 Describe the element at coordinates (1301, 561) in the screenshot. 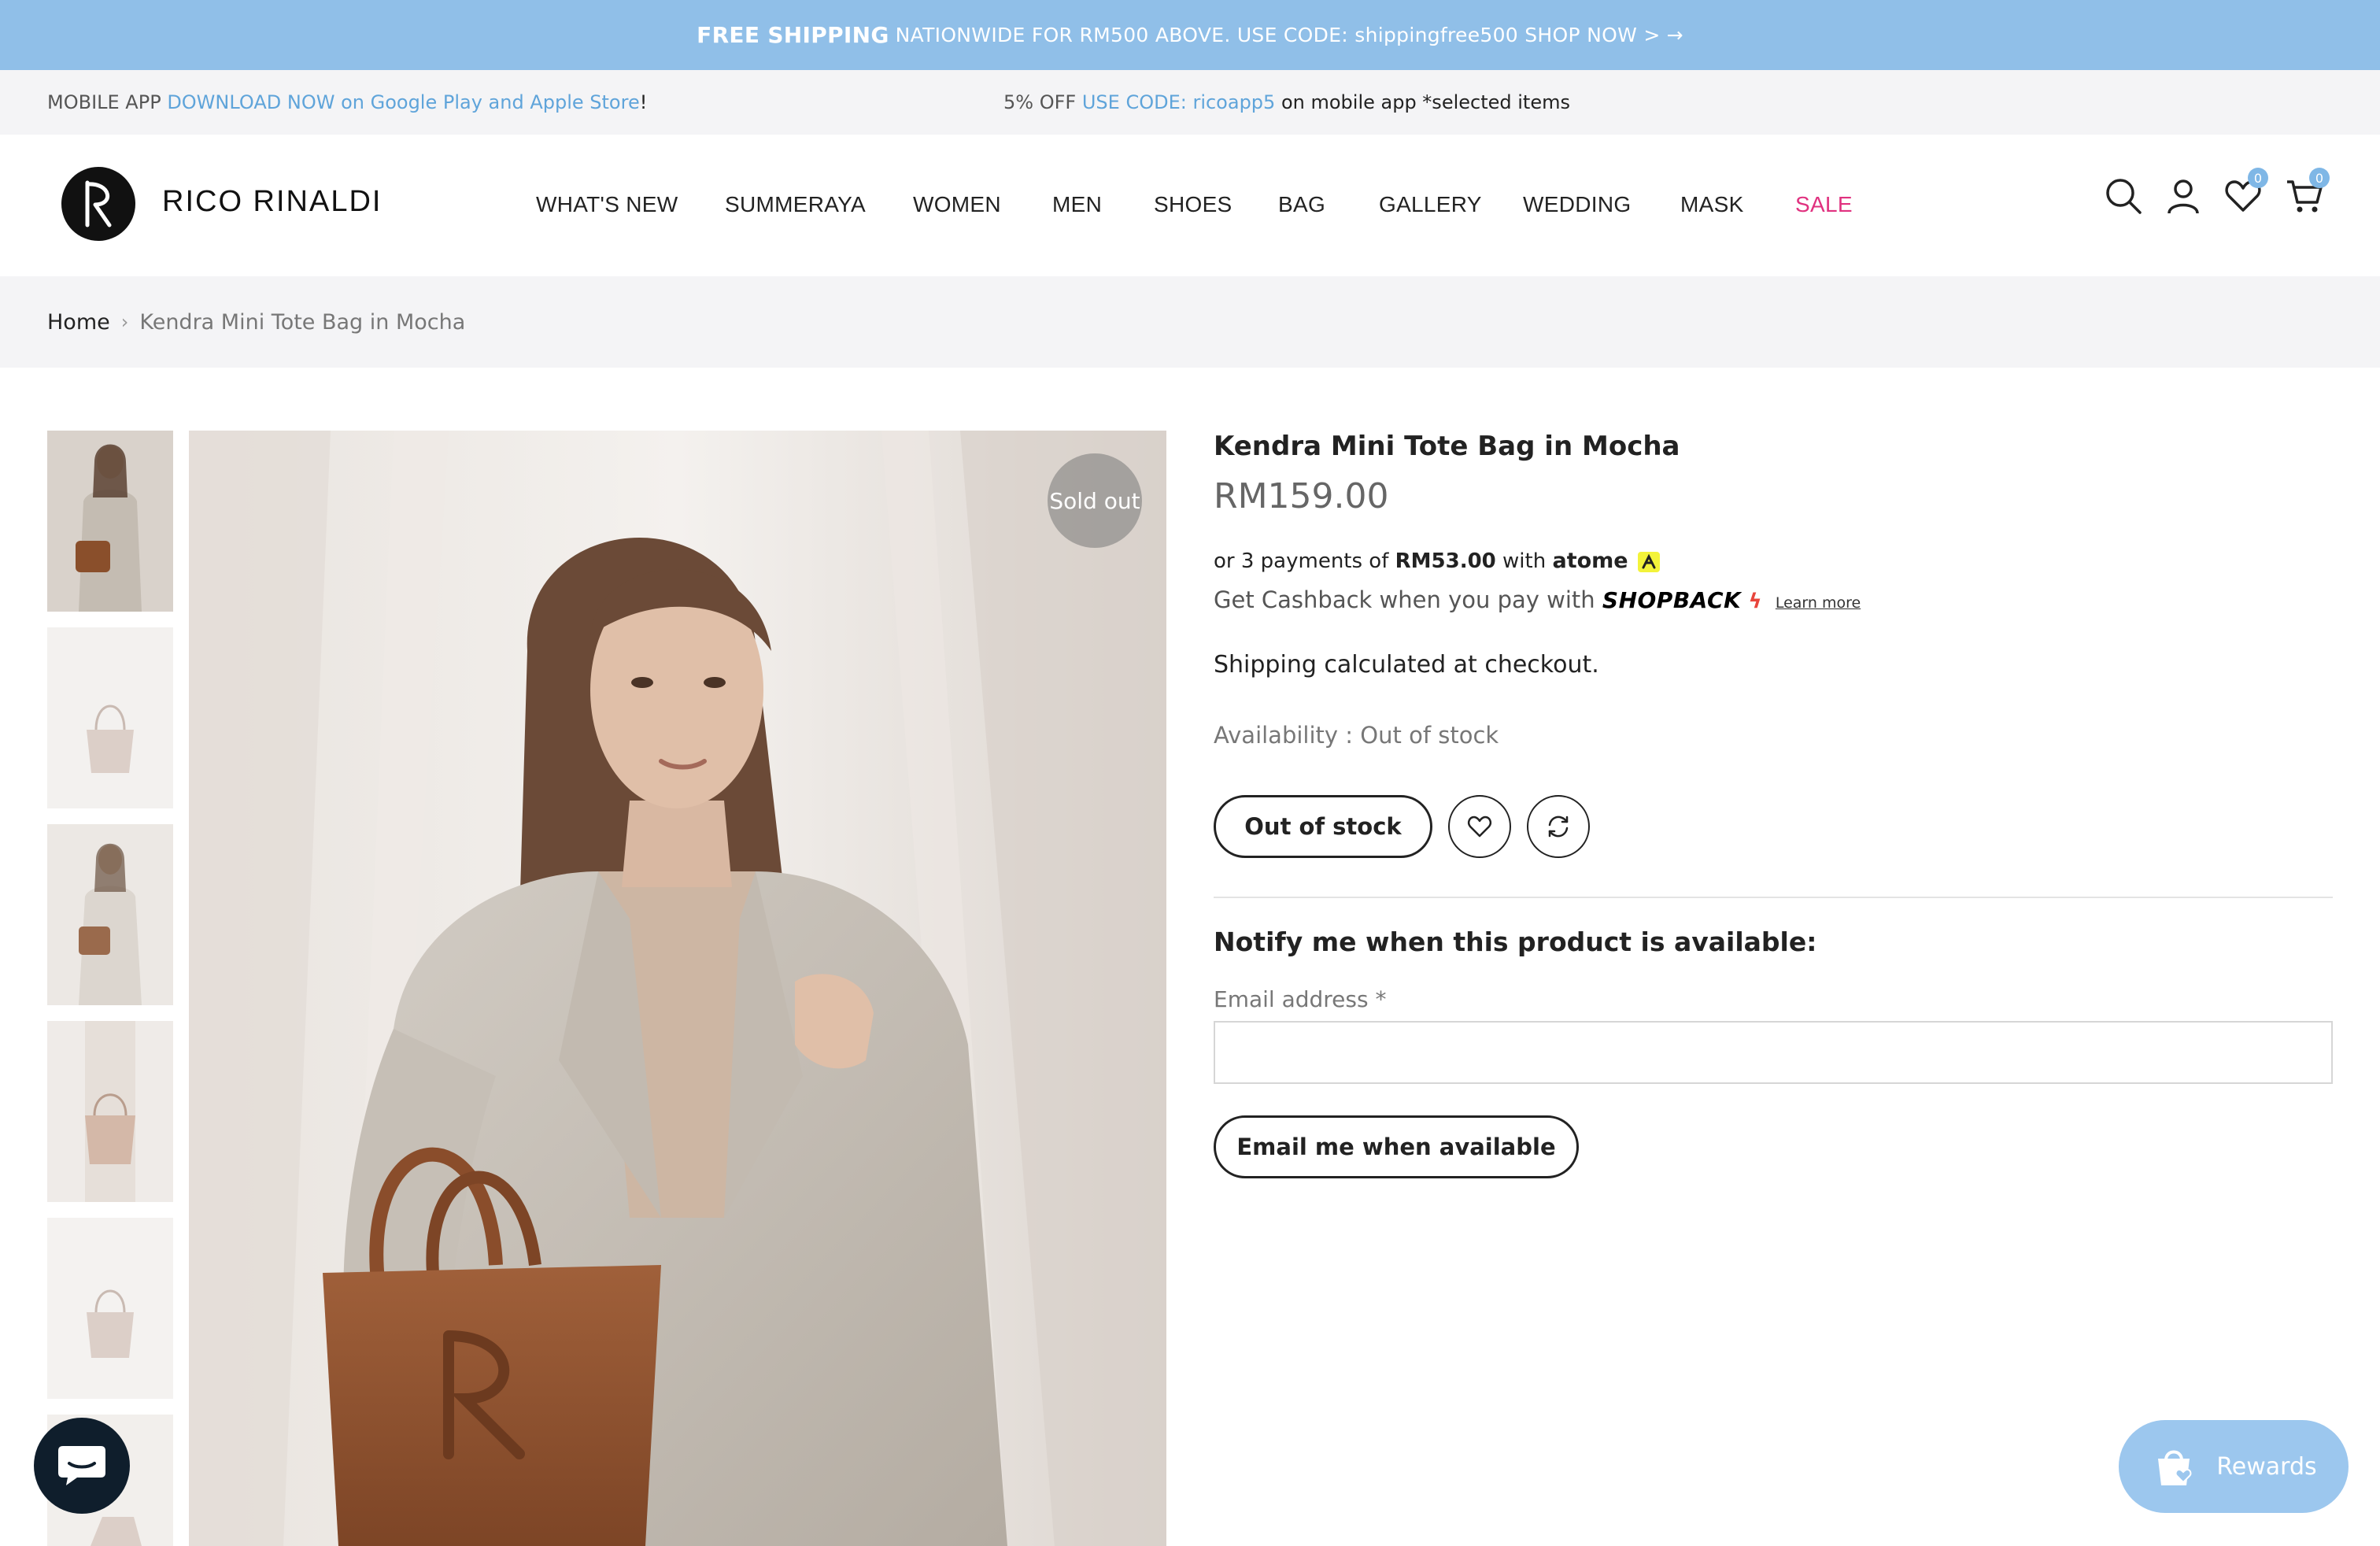

I see `atome-prefix: or 3 payments of` at that location.